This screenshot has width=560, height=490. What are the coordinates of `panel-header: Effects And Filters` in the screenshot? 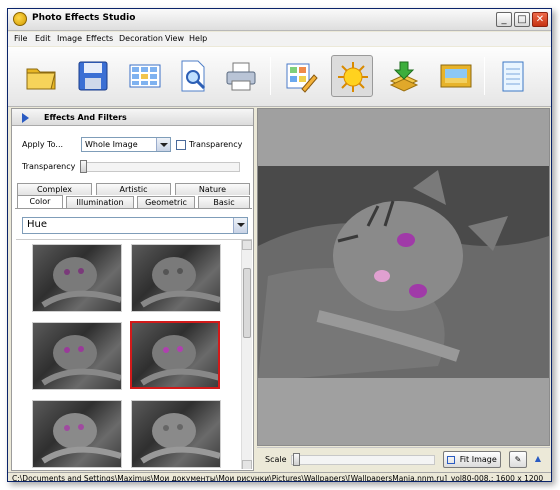 It's located at (132, 117).